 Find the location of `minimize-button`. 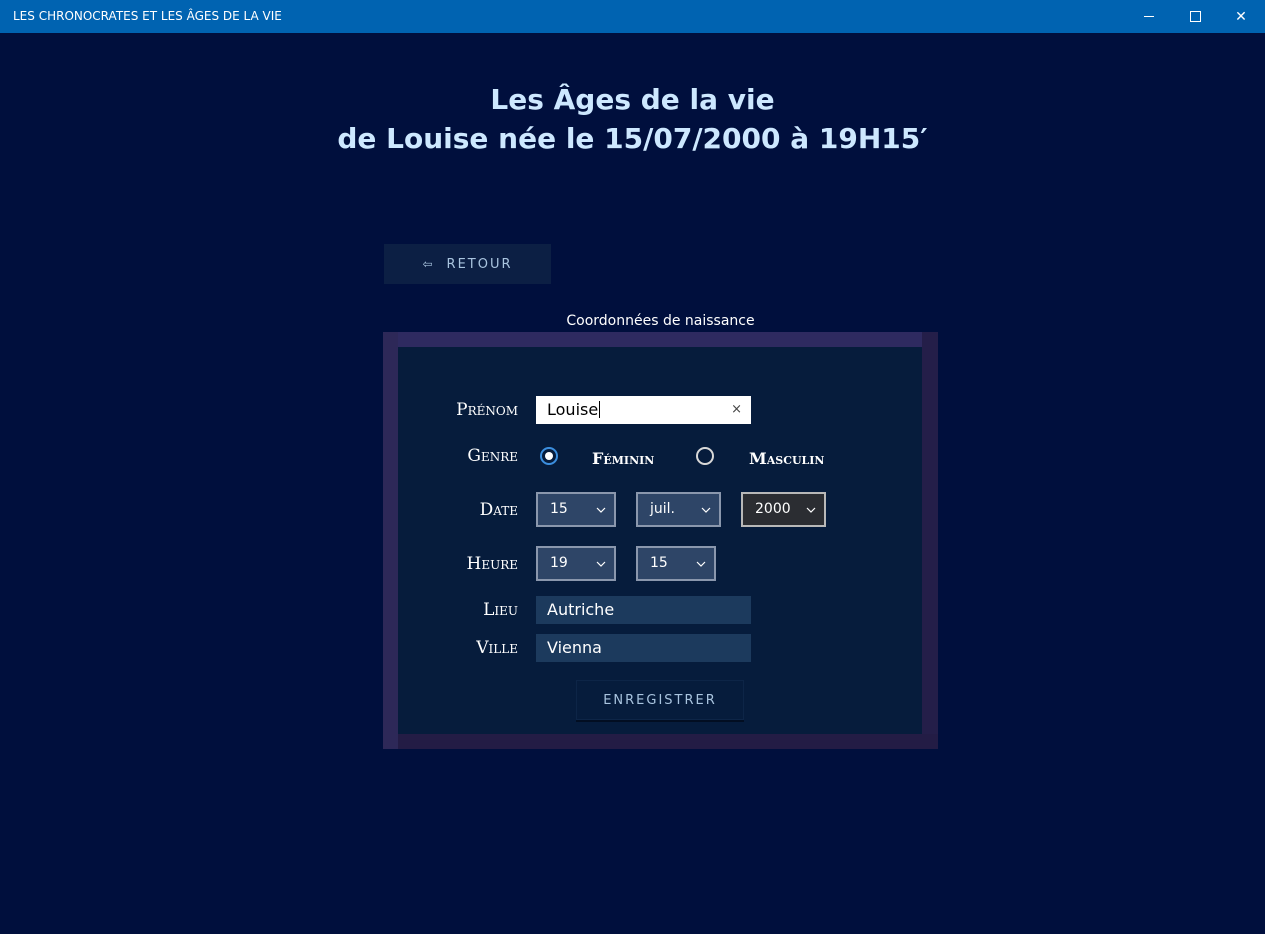

minimize-button is located at coordinates (1149, 16).